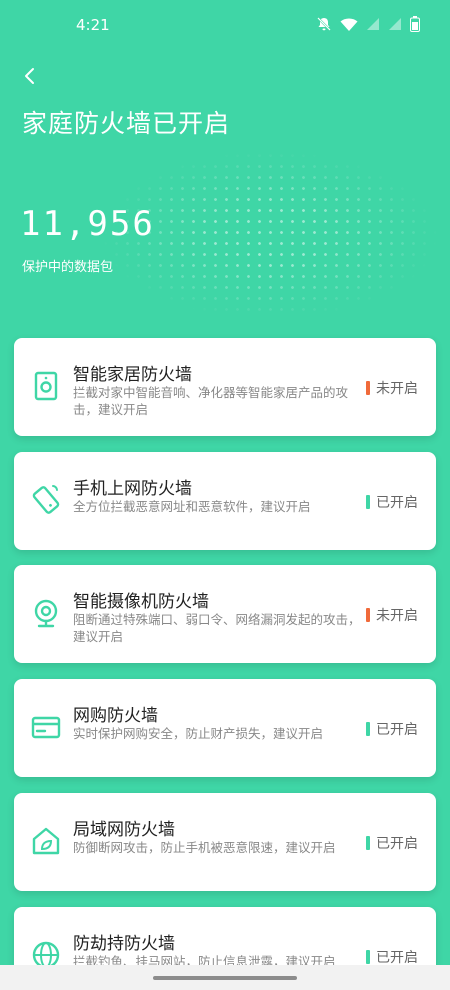 This screenshot has width=450, height=990. Describe the element at coordinates (373, 24) in the screenshot. I see `signal-icon` at that location.